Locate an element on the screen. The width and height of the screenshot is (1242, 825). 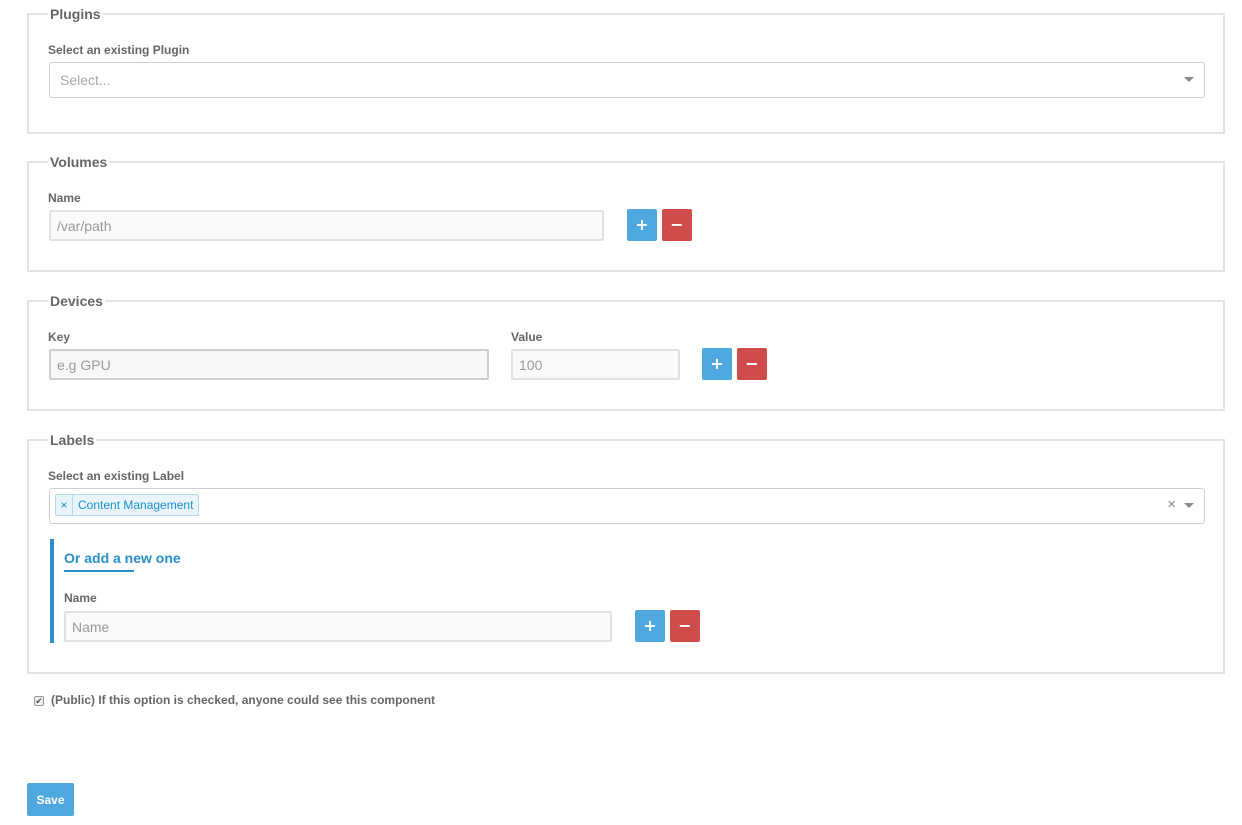
new-label-title-underline is located at coordinates (99, 571).